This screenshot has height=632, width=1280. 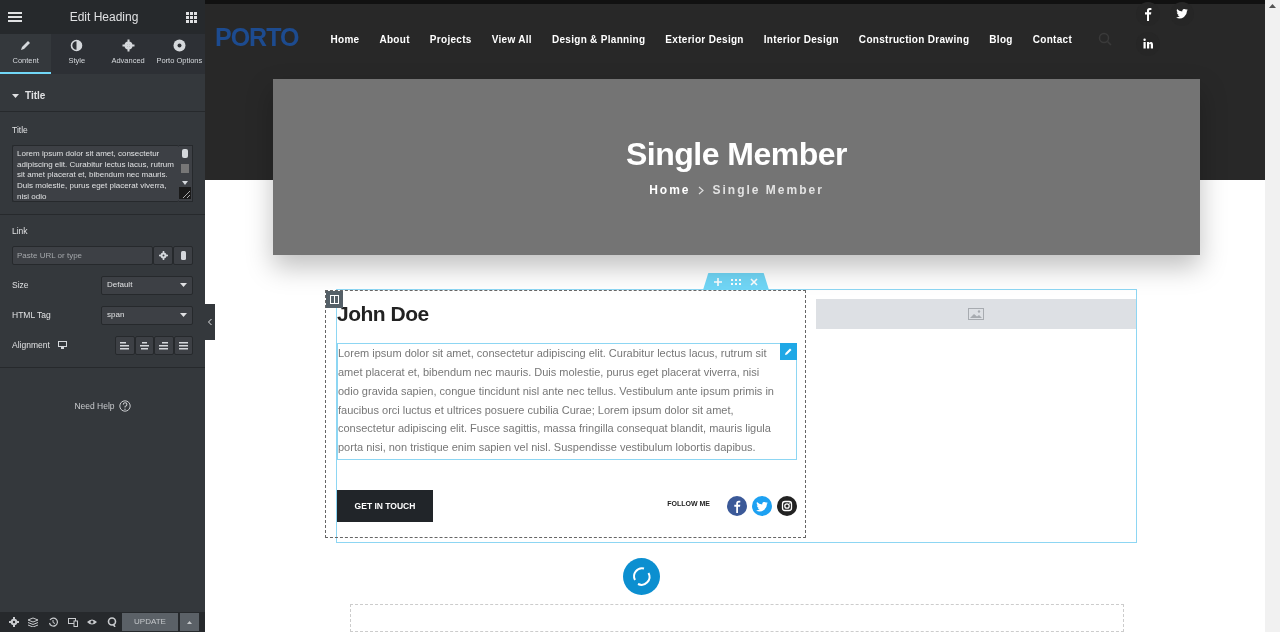 What do you see at coordinates (147, 315) in the screenshot?
I see `tag-select: span` at bounding box center [147, 315].